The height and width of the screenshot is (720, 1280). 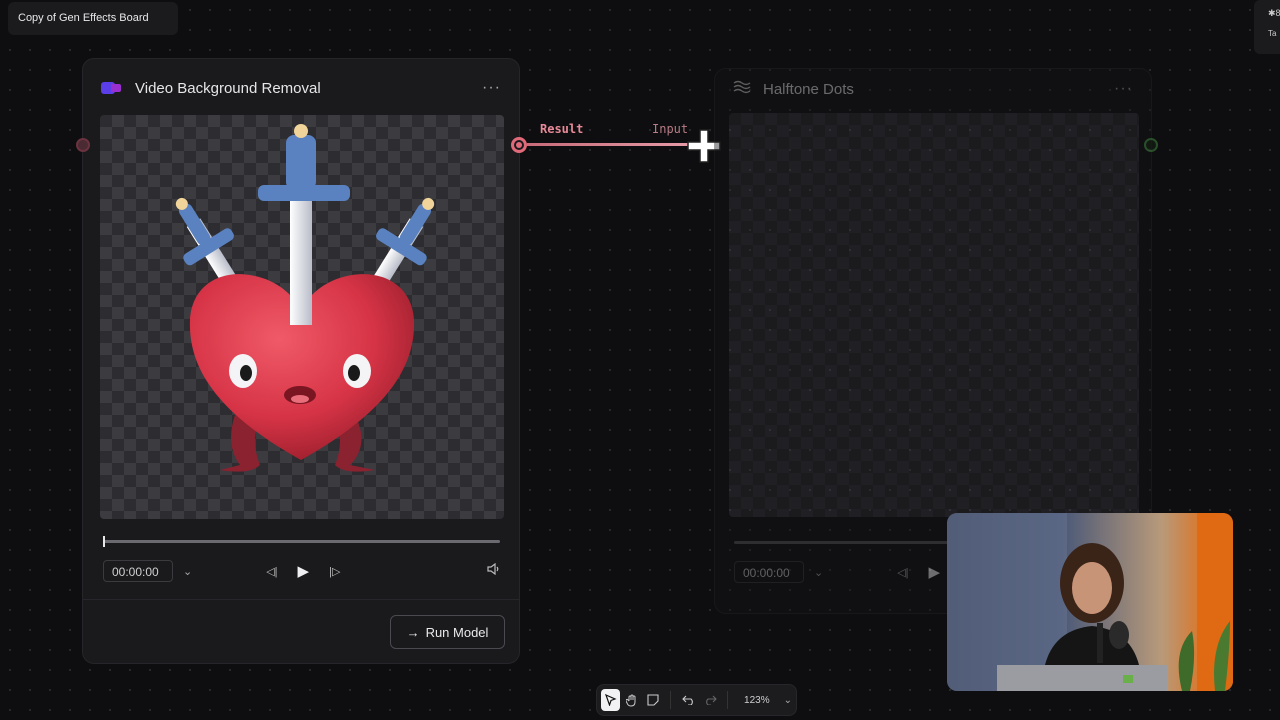 What do you see at coordinates (688, 700) in the screenshot?
I see `undo-icon` at bounding box center [688, 700].